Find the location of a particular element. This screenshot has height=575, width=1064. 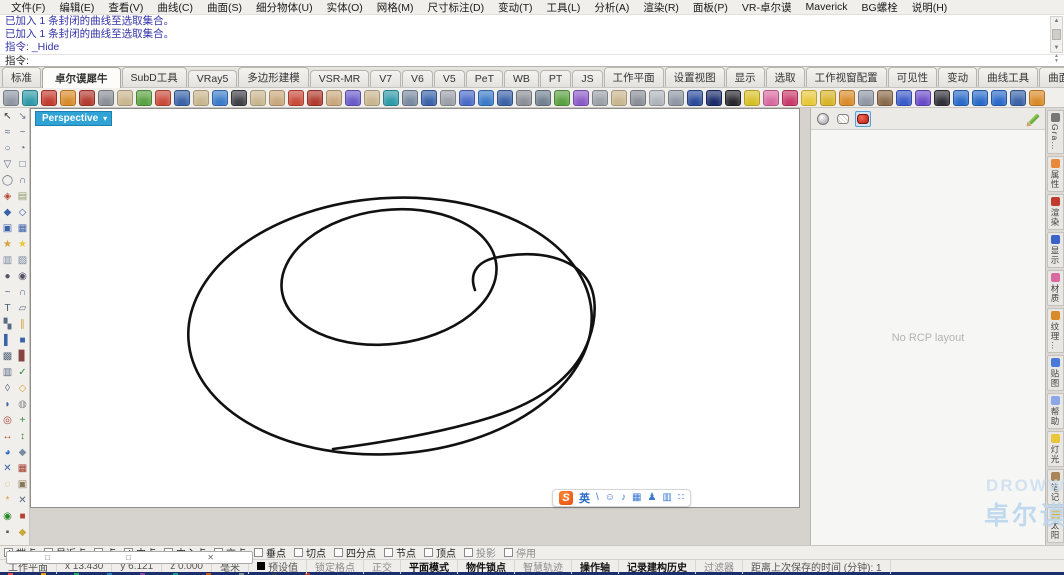

floating-mini-window: □ □ ✕ is located at coordinates (129, 557).